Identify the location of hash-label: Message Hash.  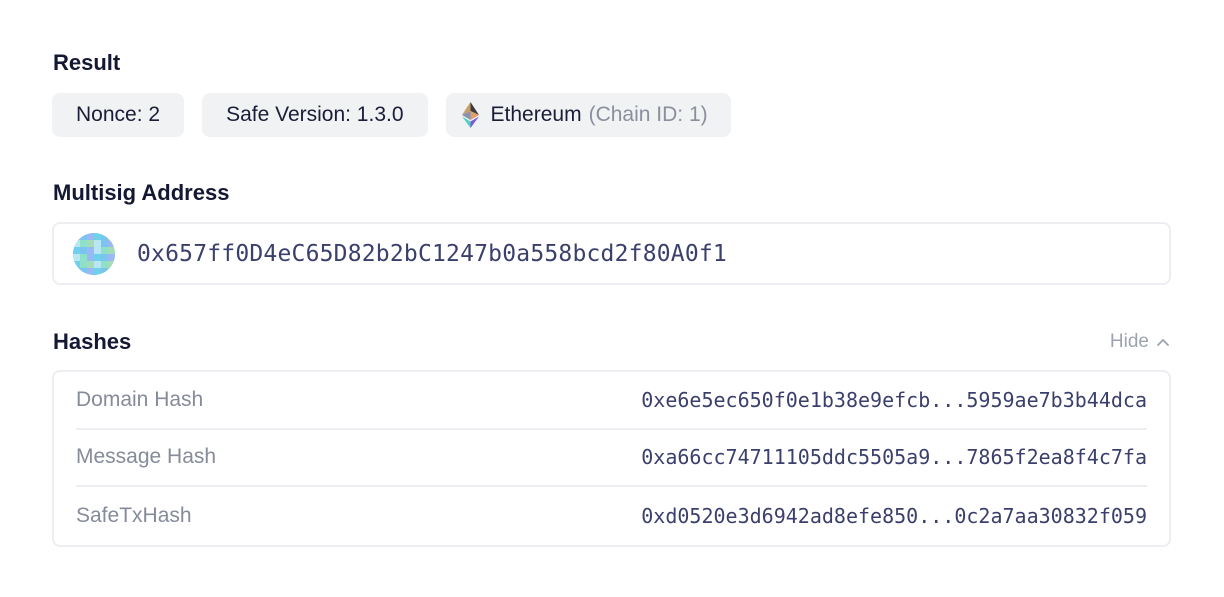
(146, 457).